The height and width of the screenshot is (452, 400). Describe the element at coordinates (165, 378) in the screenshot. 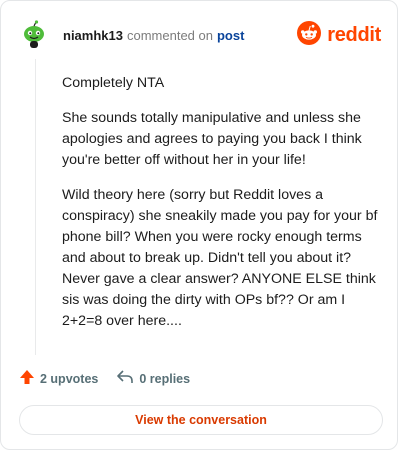

I see `reply-count: 0 replies` at that location.